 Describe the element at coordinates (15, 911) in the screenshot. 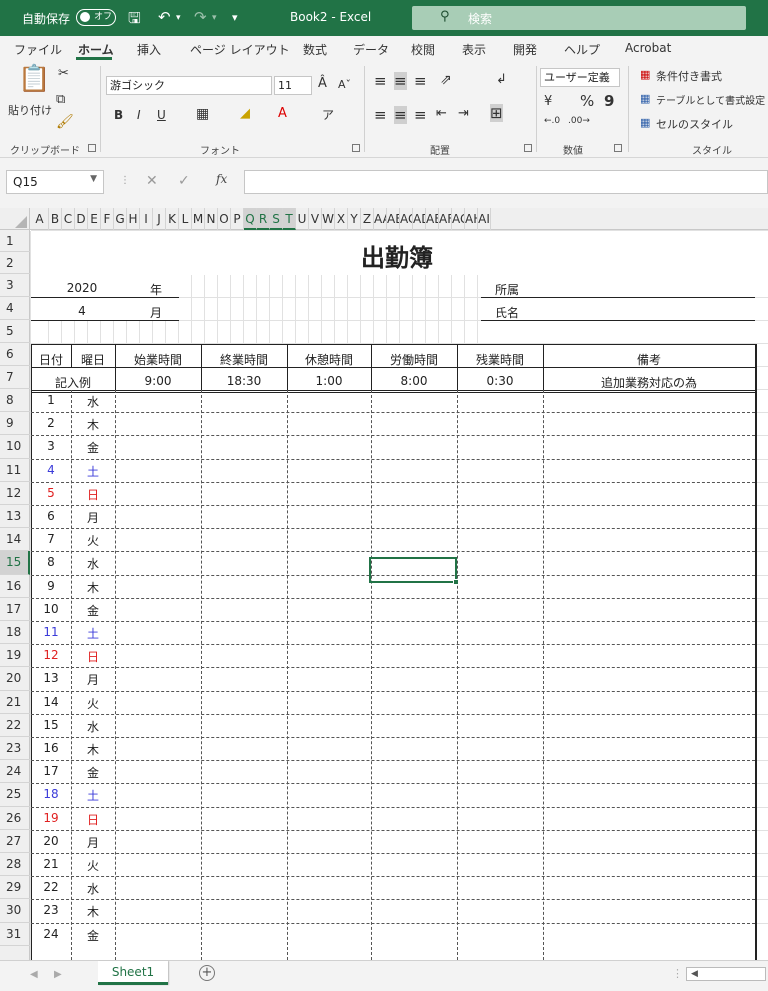

I see `row-header: 30` at that location.